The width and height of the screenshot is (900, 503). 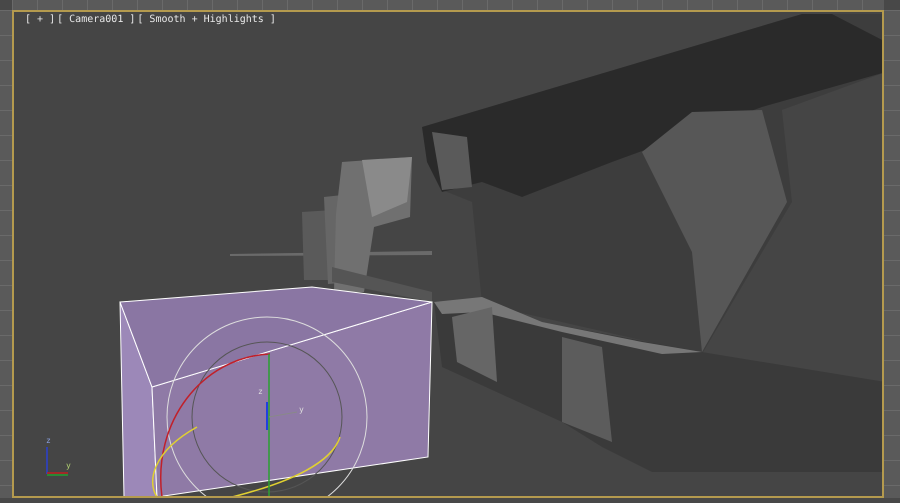 I want to click on viewport-menu-label: [ Smooth + Highlights ], so click(x=206, y=19).